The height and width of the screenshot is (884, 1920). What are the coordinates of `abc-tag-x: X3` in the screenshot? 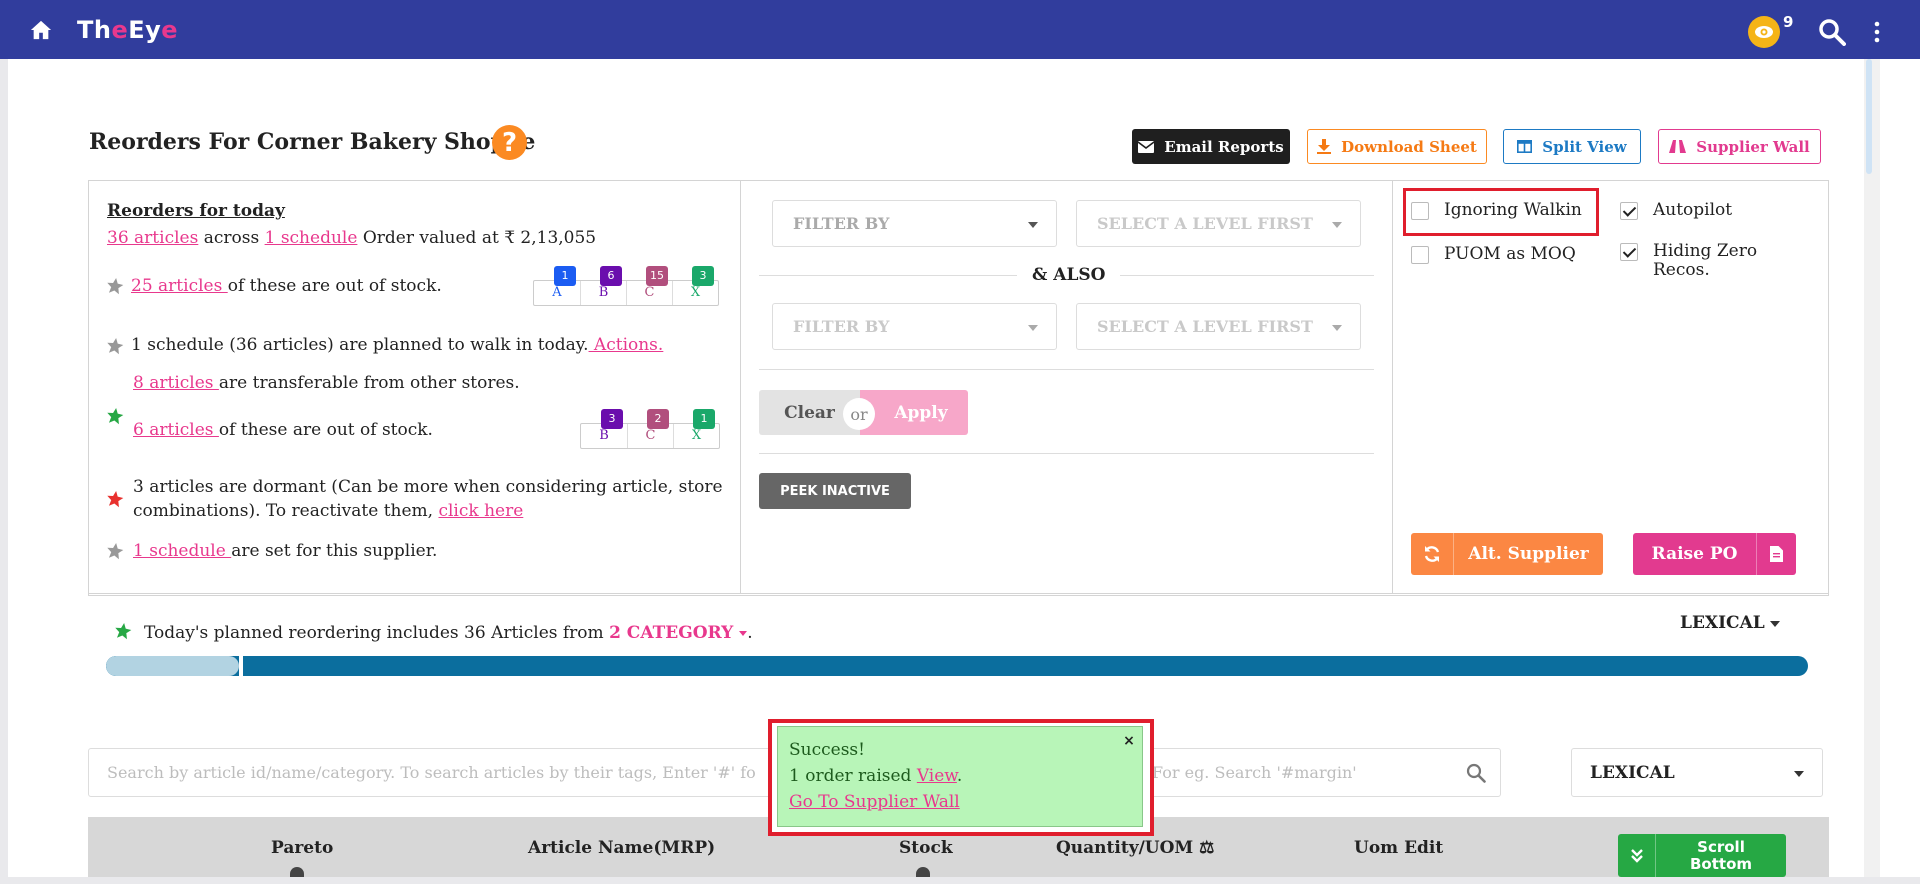 It's located at (695, 285).